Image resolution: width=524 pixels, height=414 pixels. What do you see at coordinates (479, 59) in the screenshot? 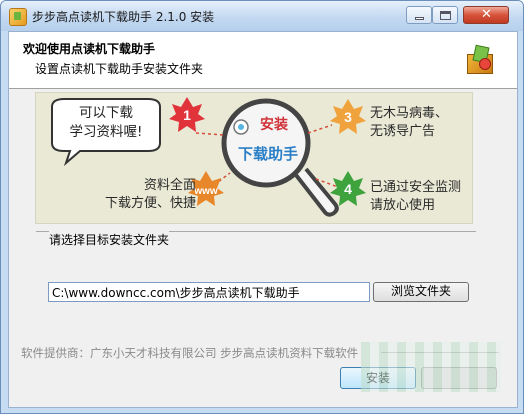
I see `installer-box-icon` at bounding box center [479, 59].